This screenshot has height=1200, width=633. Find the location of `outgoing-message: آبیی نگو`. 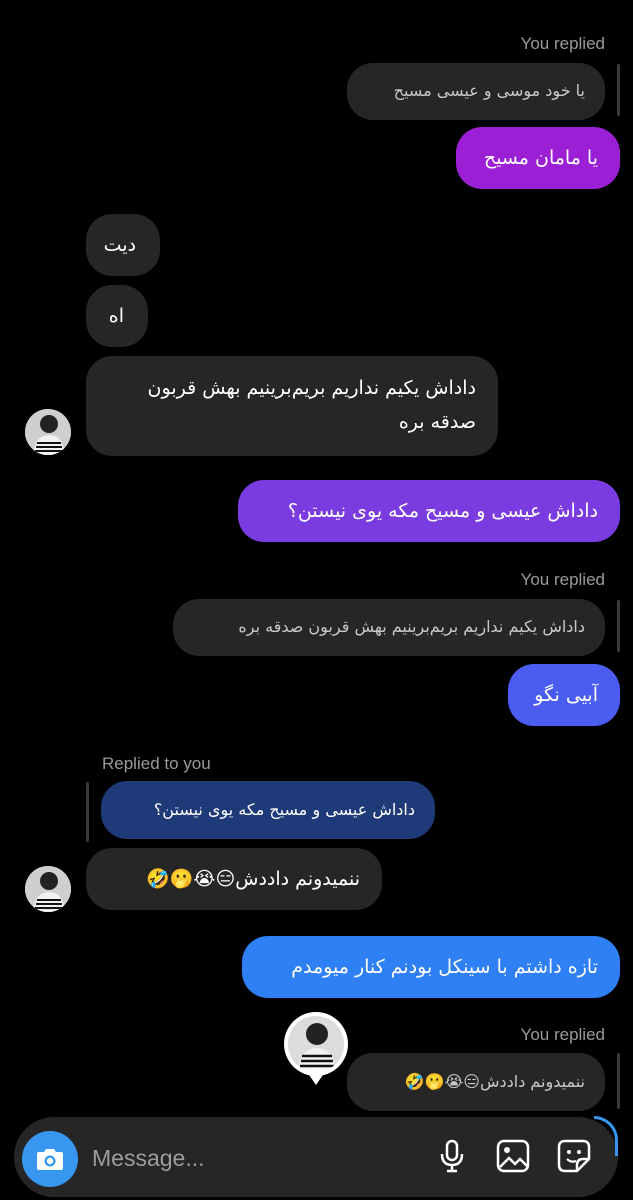

outgoing-message: آبیی نگو is located at coordinates (564, 695).